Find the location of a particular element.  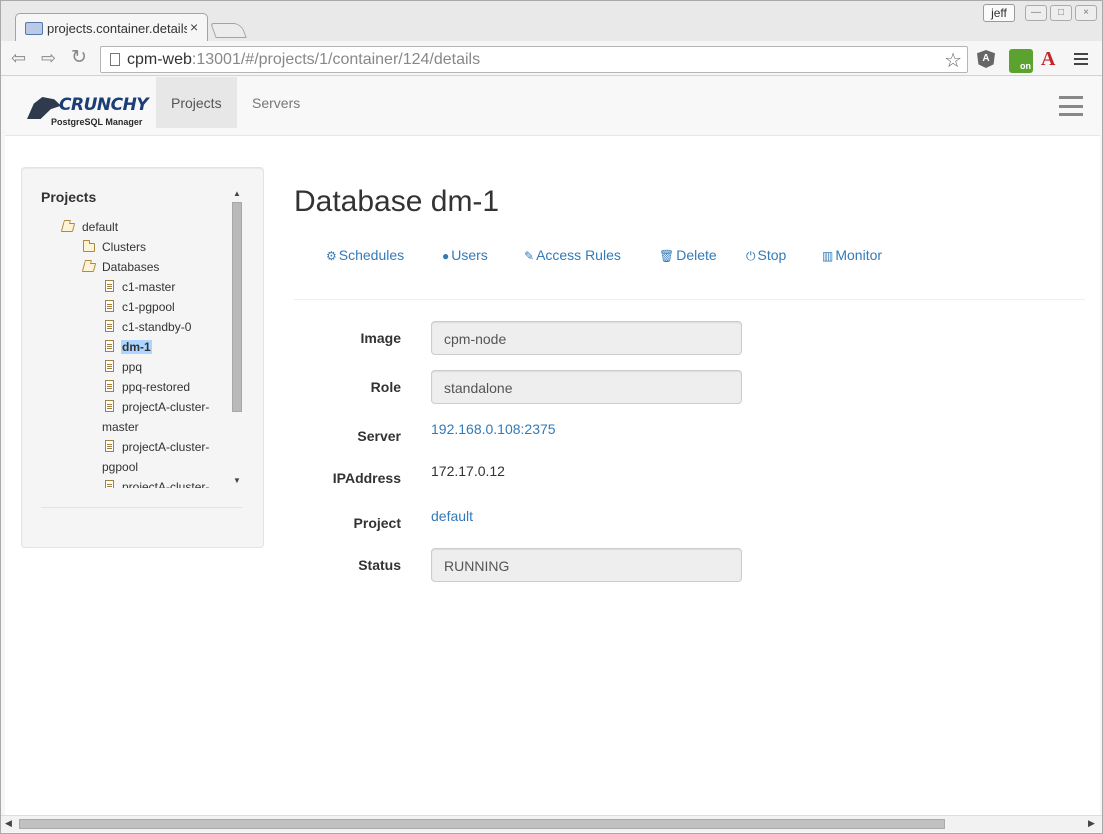

project-label: Project is located at coordinates (377, 523).